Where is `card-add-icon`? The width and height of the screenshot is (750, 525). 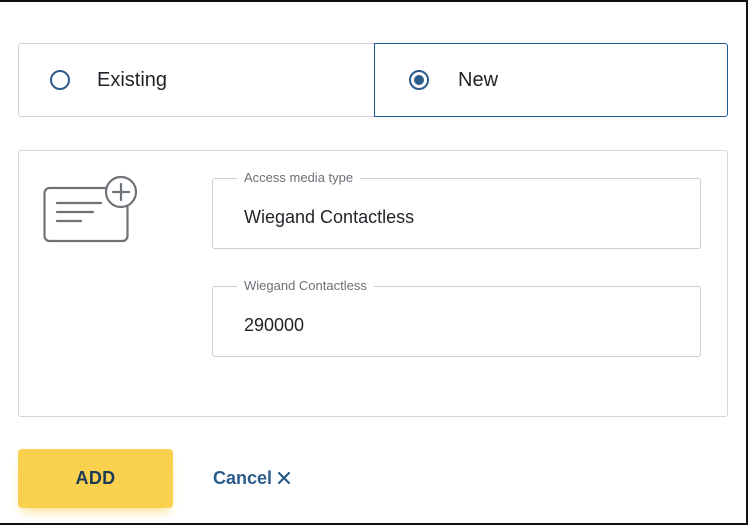
card-add-icon is located at coordinates (90, 209).